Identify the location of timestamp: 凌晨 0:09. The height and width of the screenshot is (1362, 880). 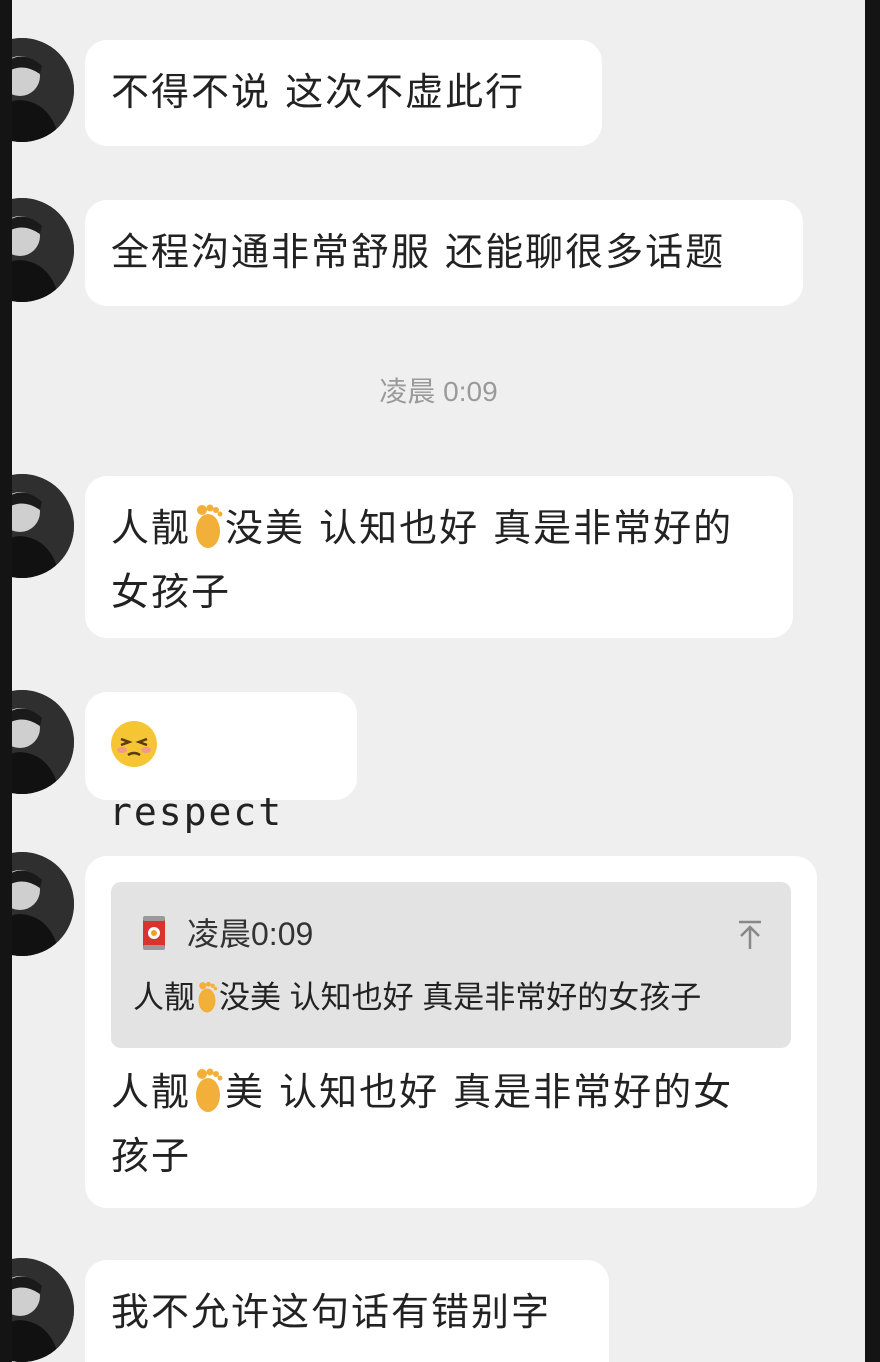
(438, 391).